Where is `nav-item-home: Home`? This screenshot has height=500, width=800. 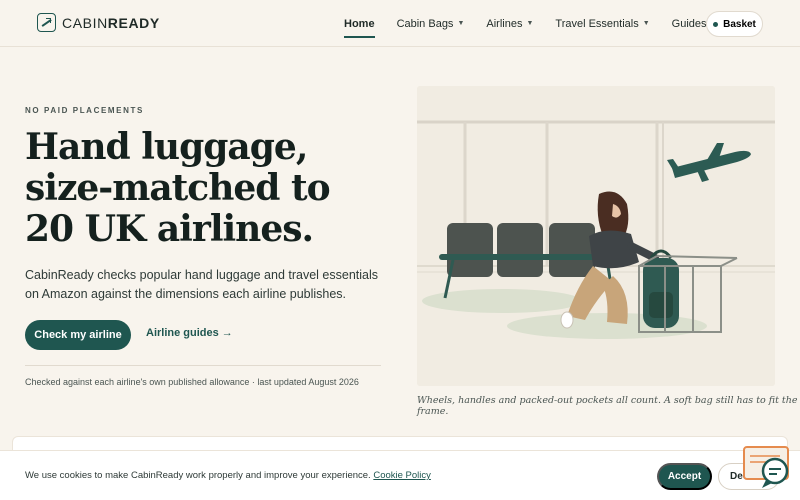 nav-item-home: Home is located at coordinates (359, 23).